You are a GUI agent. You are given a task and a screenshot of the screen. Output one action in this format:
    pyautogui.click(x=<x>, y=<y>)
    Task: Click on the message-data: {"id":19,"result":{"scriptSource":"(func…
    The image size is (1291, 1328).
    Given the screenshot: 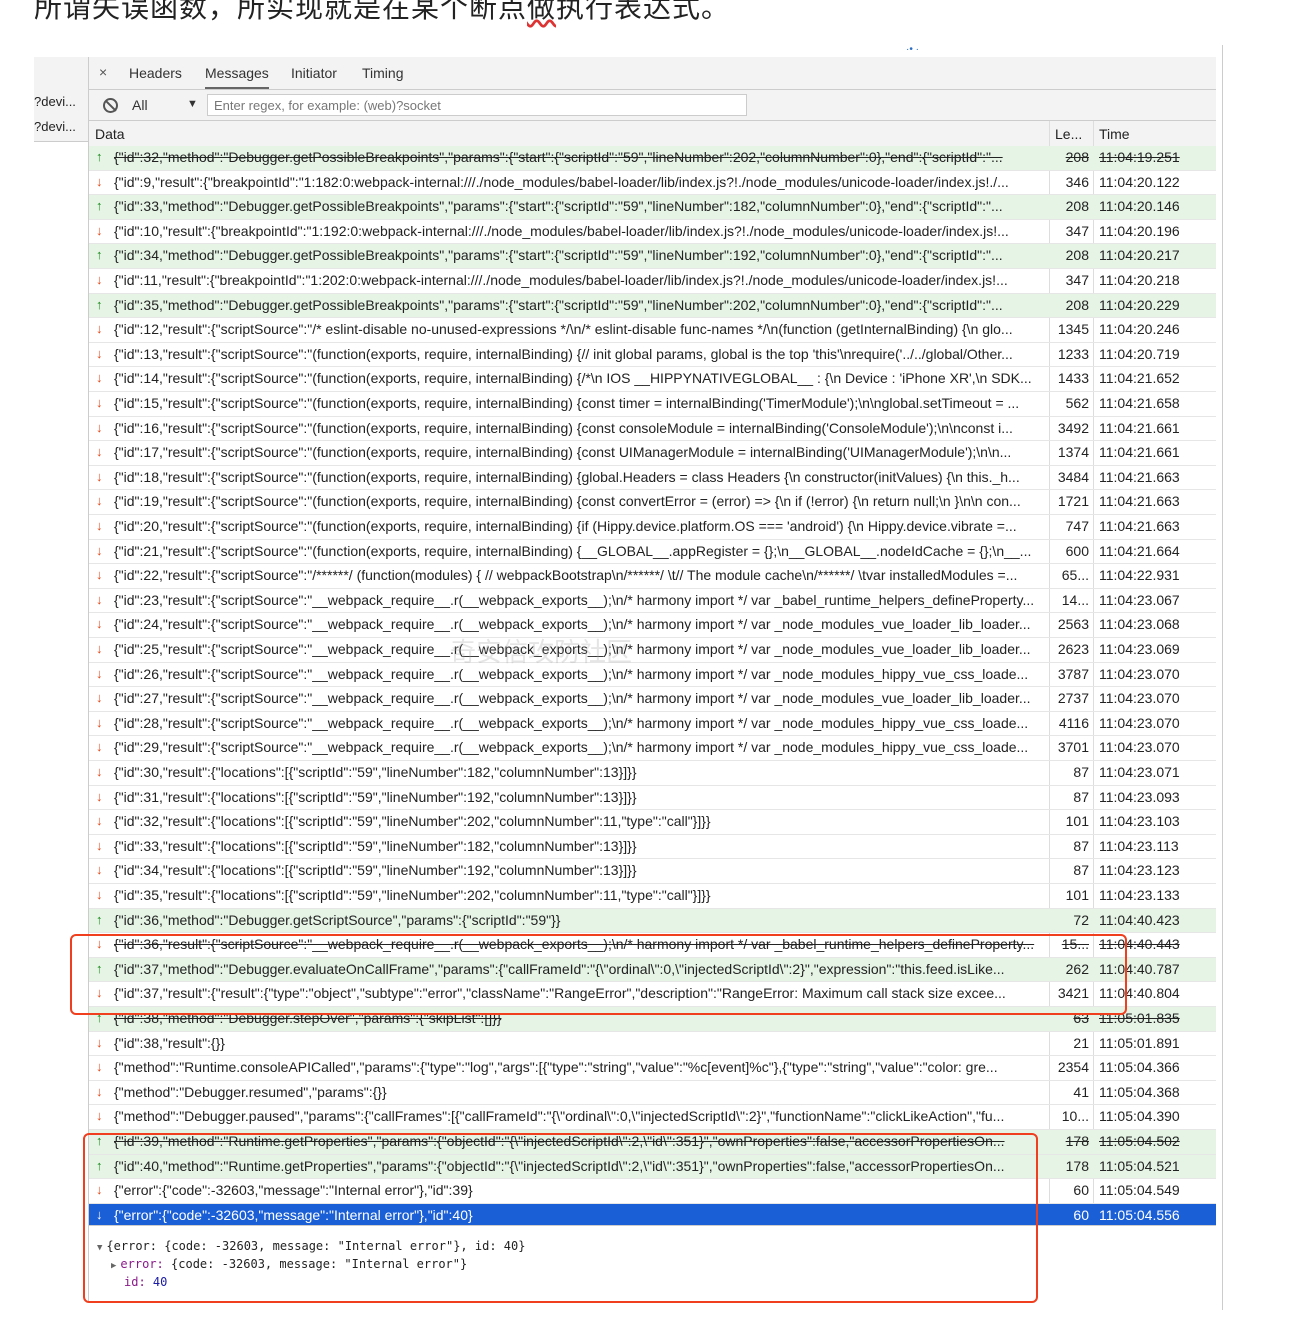 What is the action you would take?
    pyautogui.click(x=567, y=501)
    